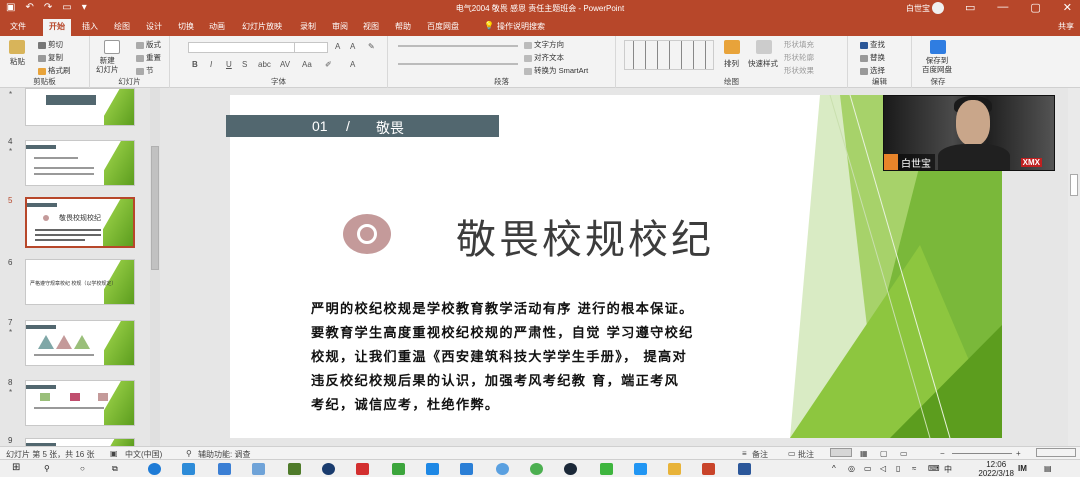 This screenshot has height=477, width=1080. Describe the element at coordinates (82, 468) in the screenshot. I see `cortana-icon: ○` at that location.